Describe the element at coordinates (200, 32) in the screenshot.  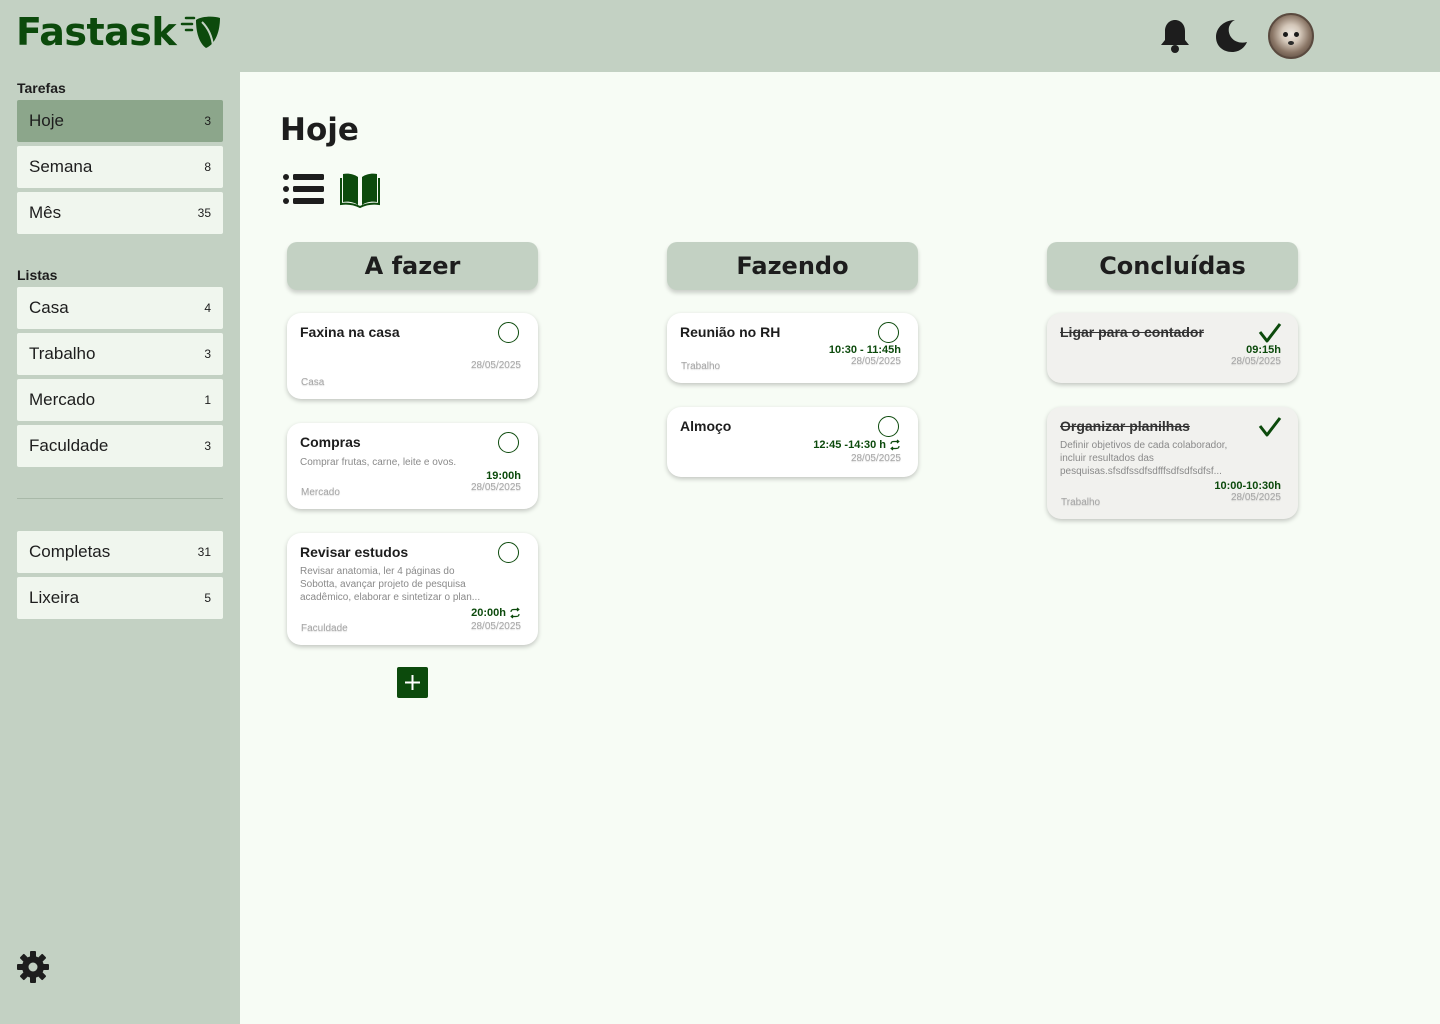
I see `leaf-logo-icon` at that location.